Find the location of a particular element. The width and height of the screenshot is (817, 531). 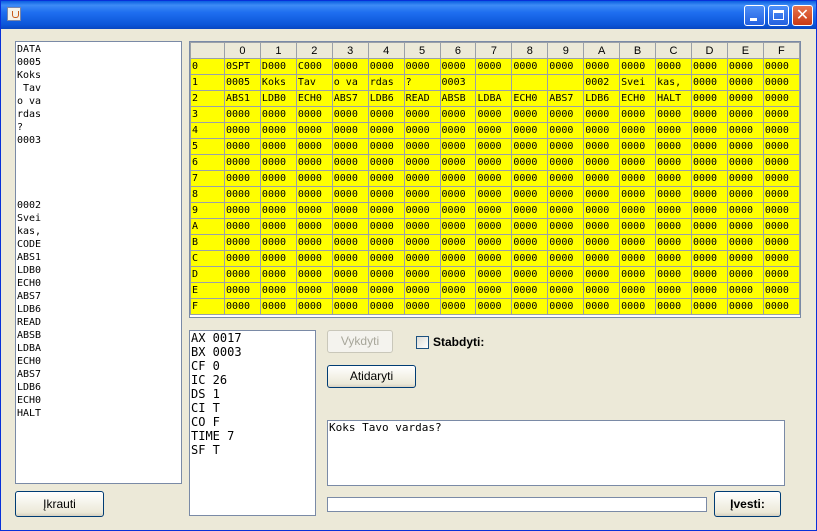

row-header: B is located at coordinates (207, 242).